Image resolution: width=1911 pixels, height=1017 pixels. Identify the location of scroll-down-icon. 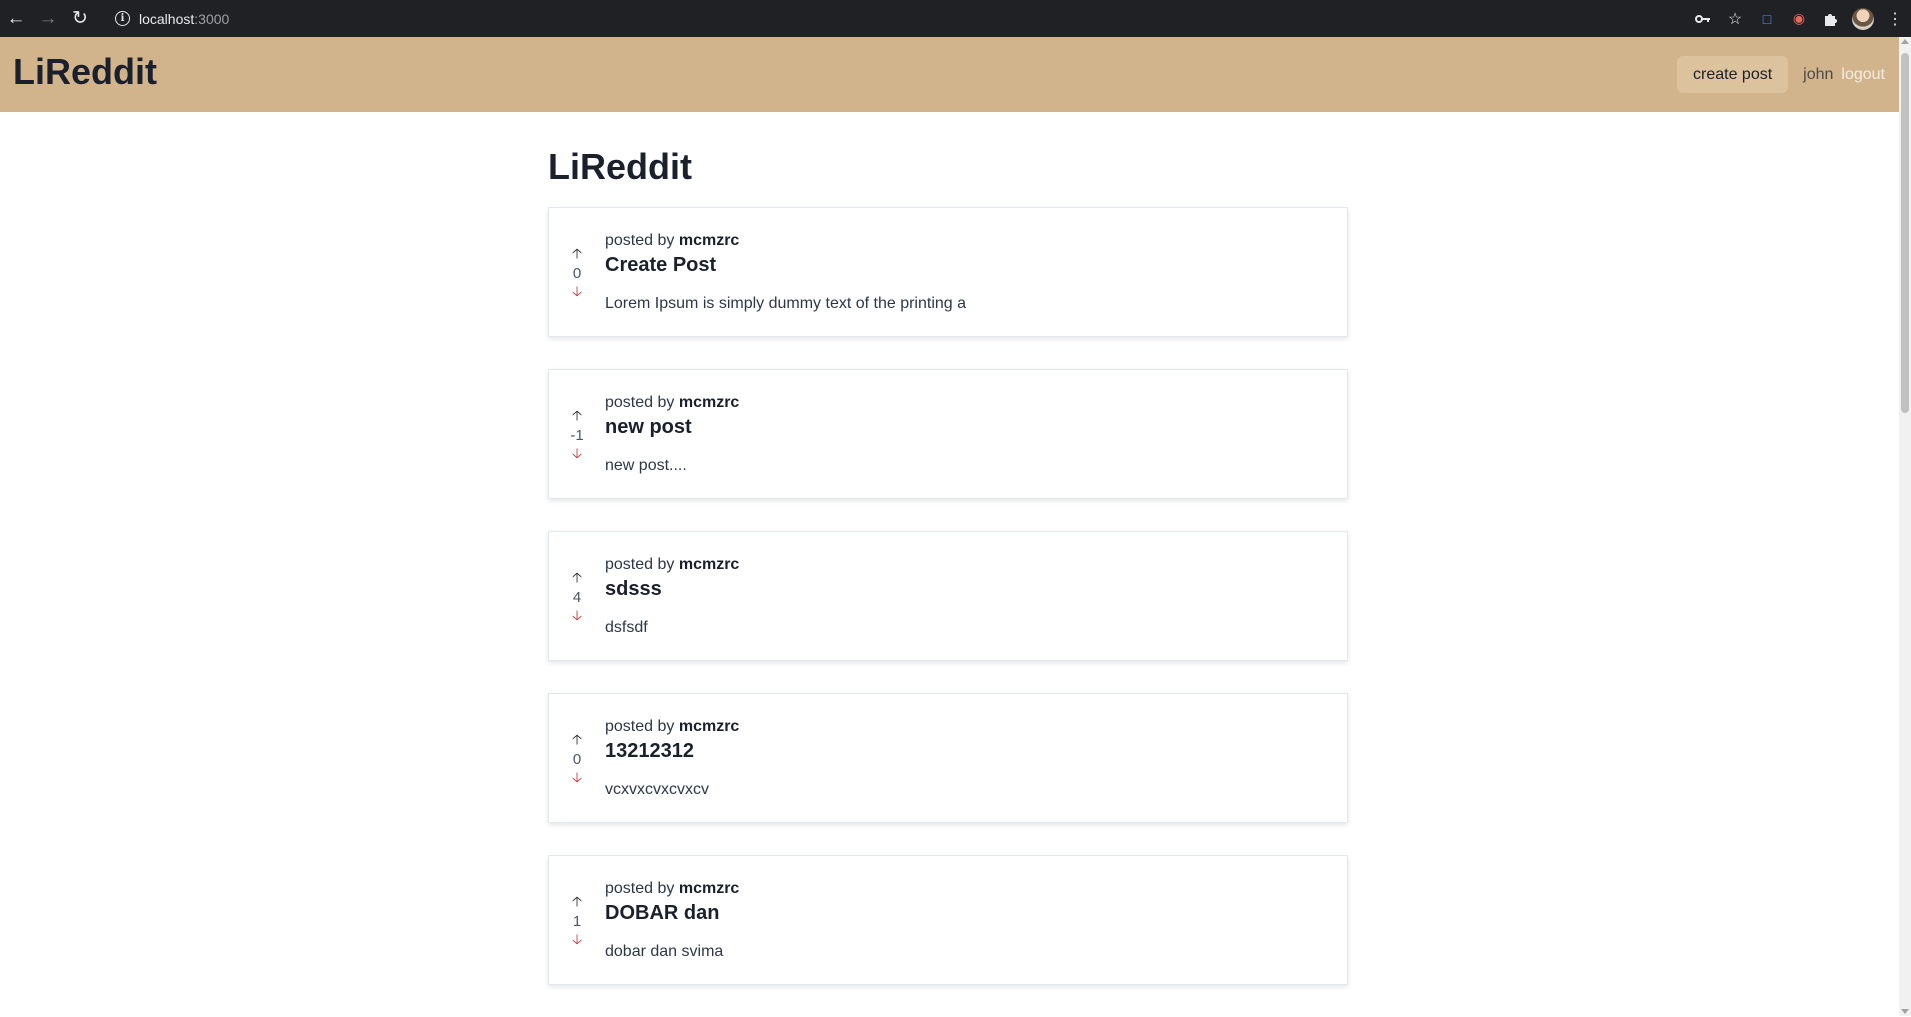
(1905, 1011).